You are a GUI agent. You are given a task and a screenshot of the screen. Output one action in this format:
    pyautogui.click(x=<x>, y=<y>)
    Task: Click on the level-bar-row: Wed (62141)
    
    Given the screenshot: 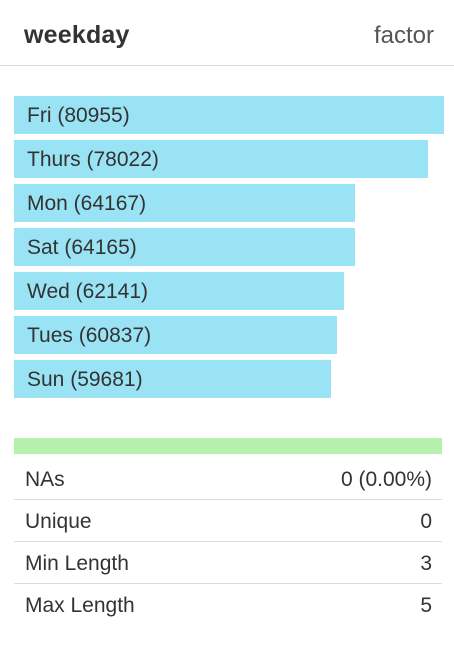 What is the action you would take?
    pyautogui.click(x=229, y=294)
    